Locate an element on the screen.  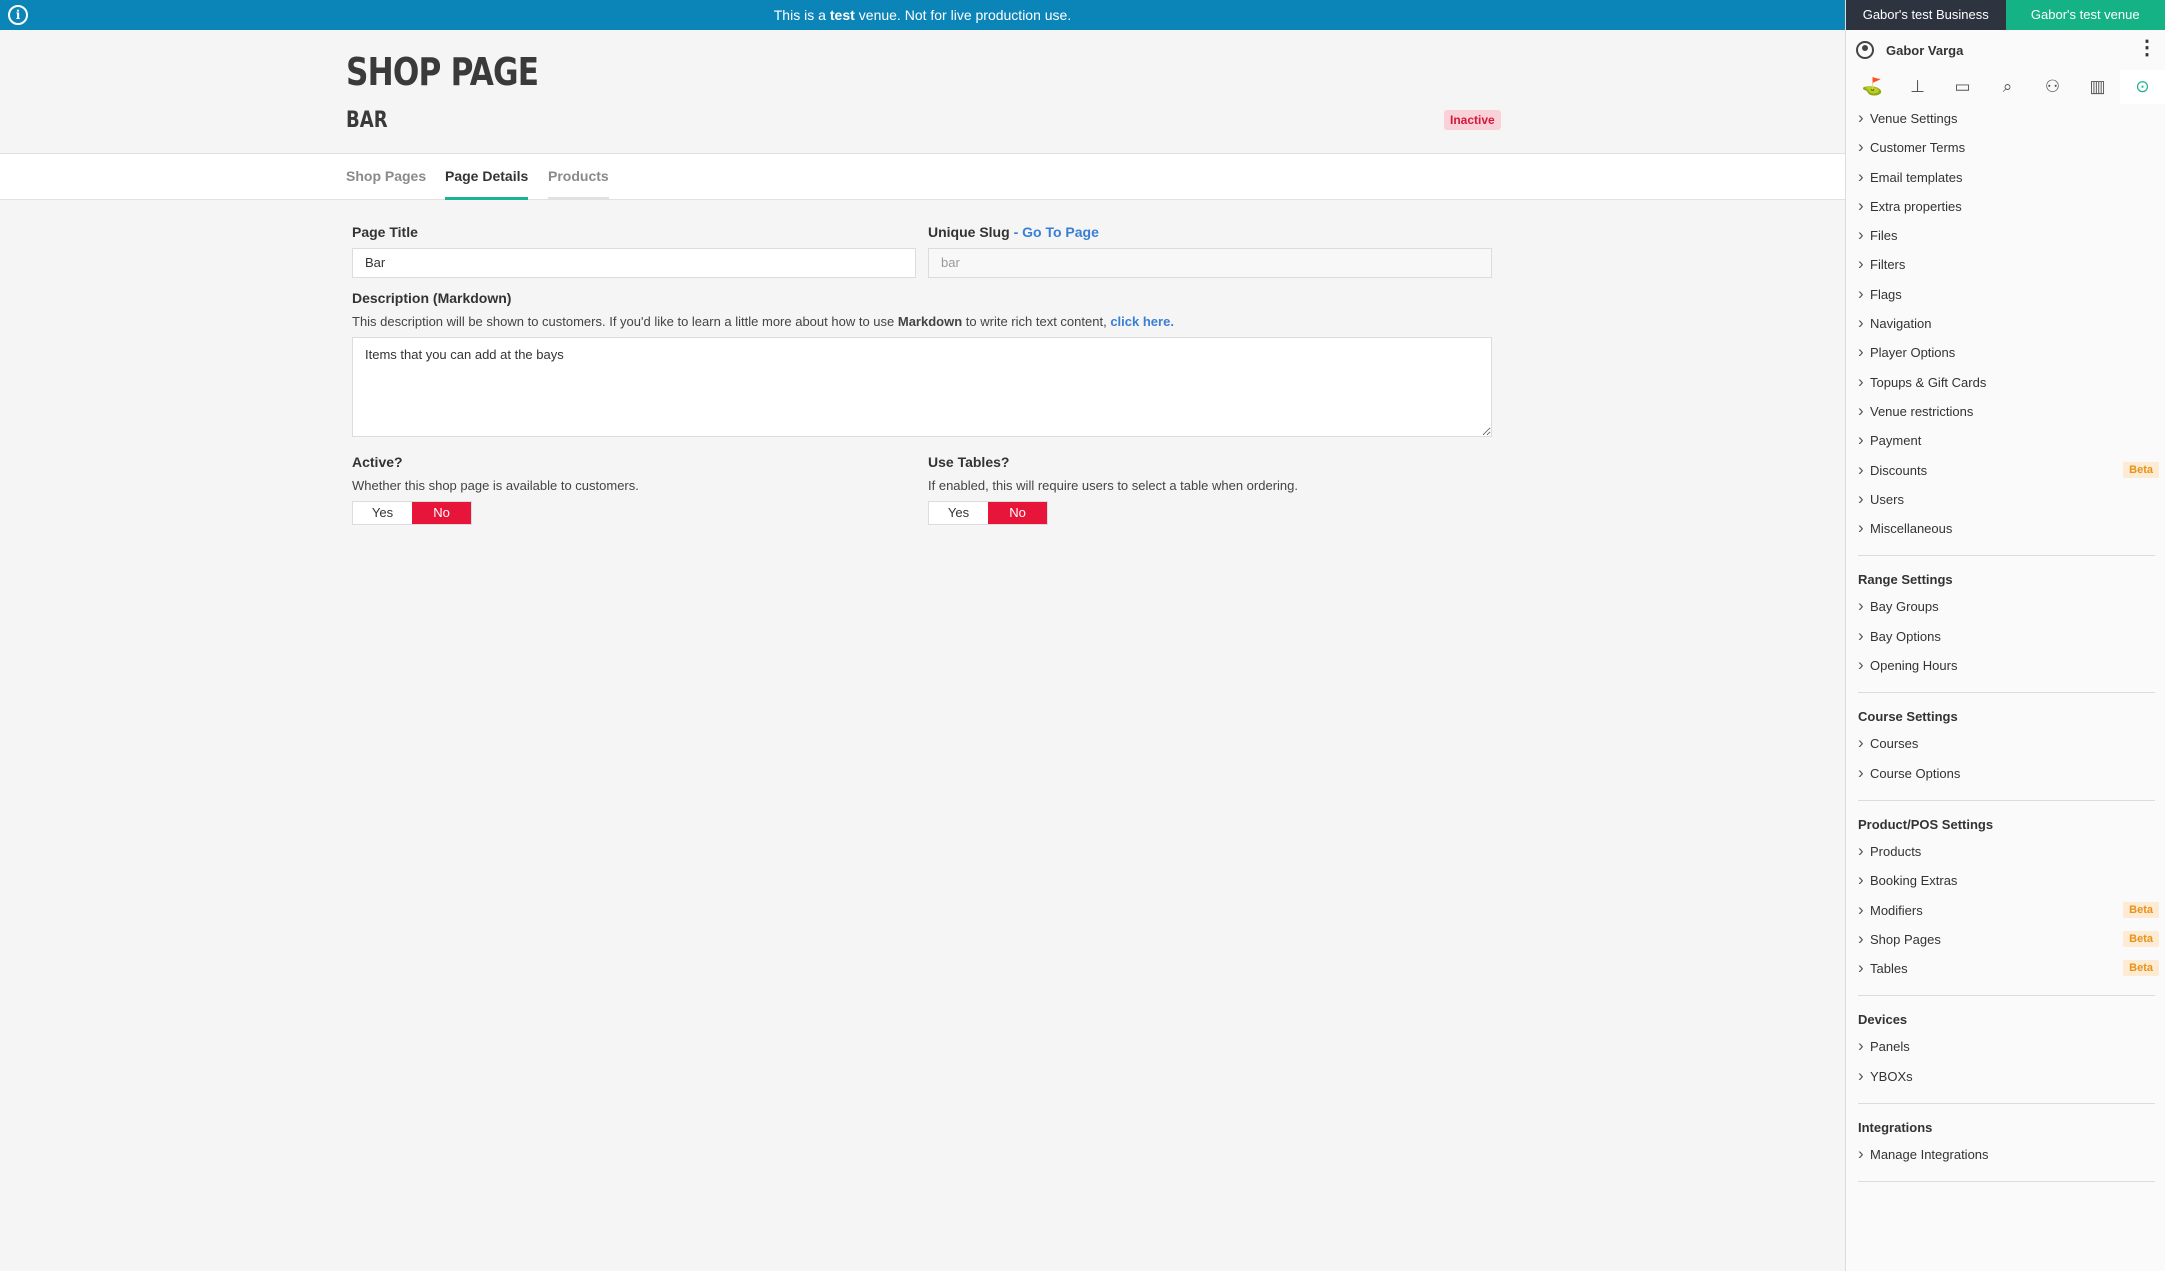
page-header: SHOP PAGE BAR Inactive is located at coordinates (922, 92).